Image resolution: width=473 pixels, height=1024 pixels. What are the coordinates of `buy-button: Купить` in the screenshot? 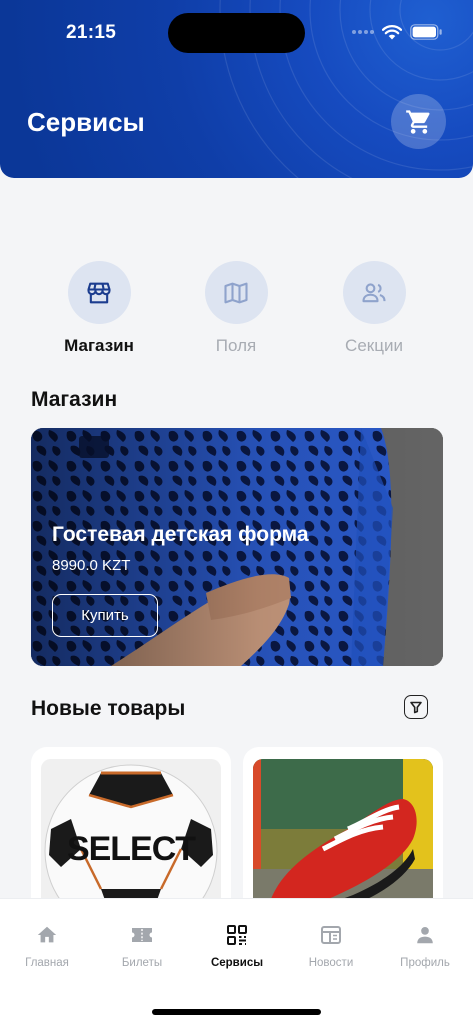 It's located at (105, 615).